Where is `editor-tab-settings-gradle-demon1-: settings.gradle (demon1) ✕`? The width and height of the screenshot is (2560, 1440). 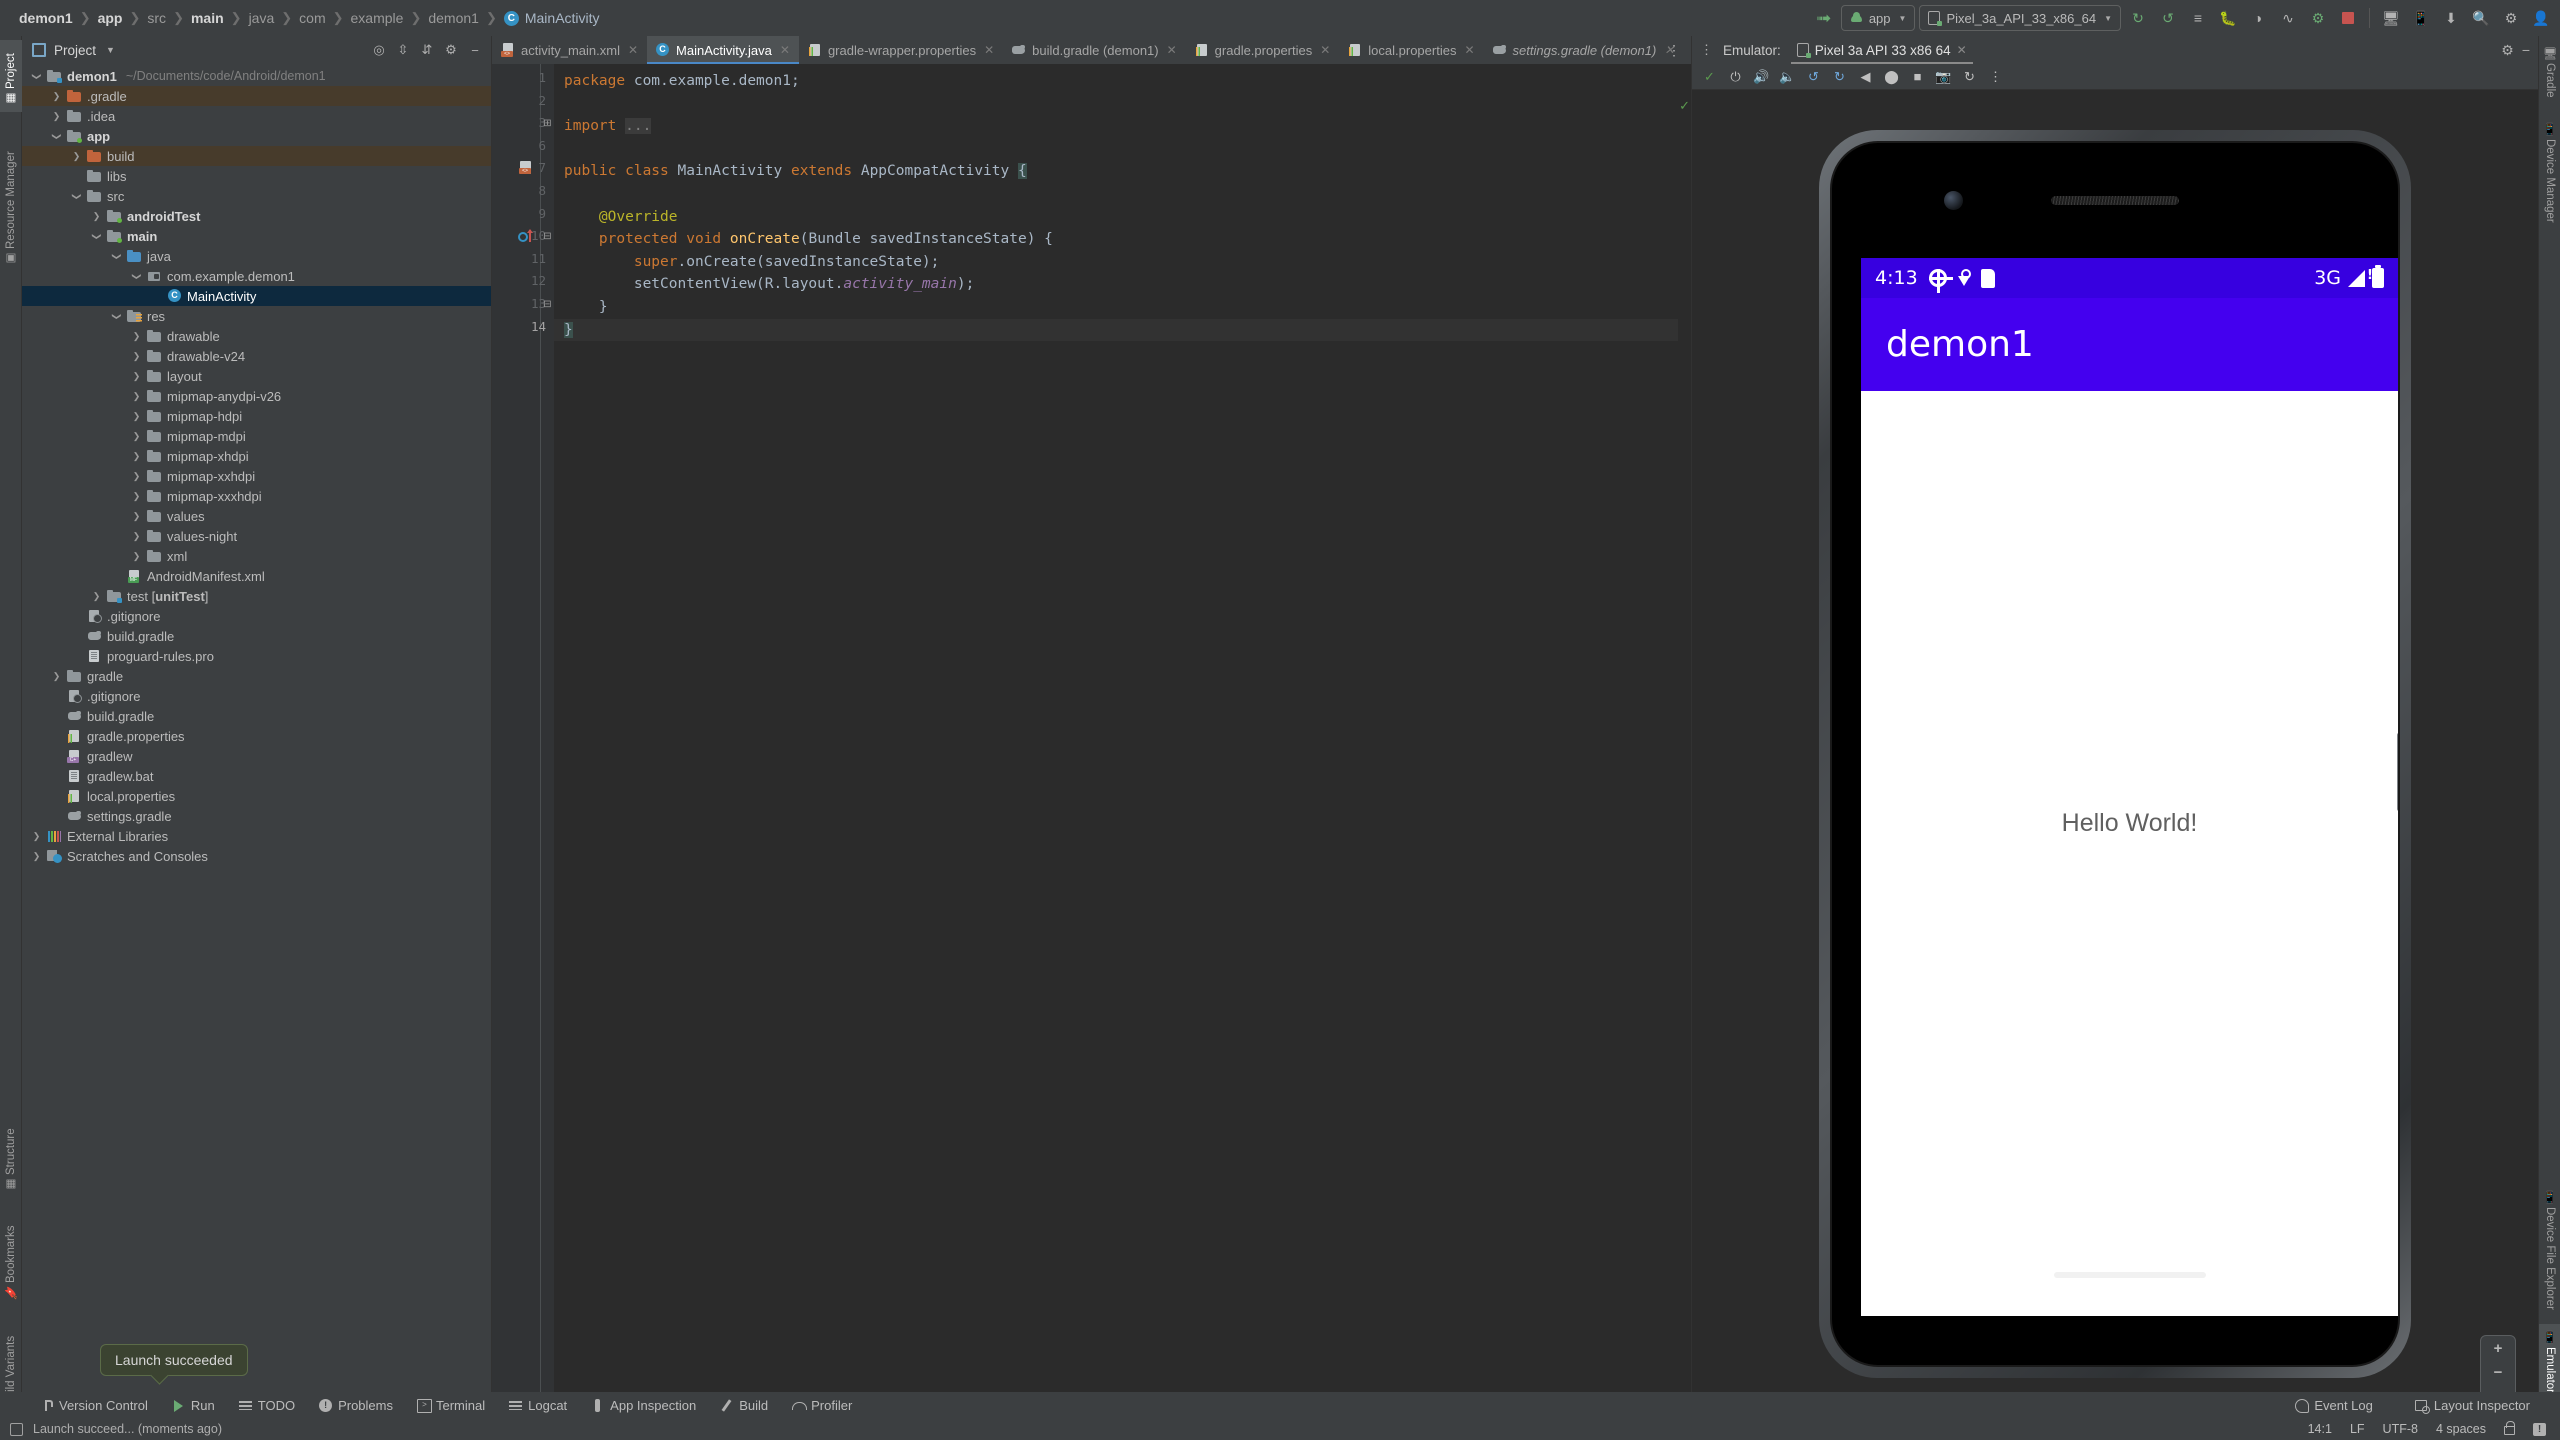 editor-tab-settings-gradle-demon1-: settings.gradle (demon1) ✕ is located at coordinates (1584, 50).